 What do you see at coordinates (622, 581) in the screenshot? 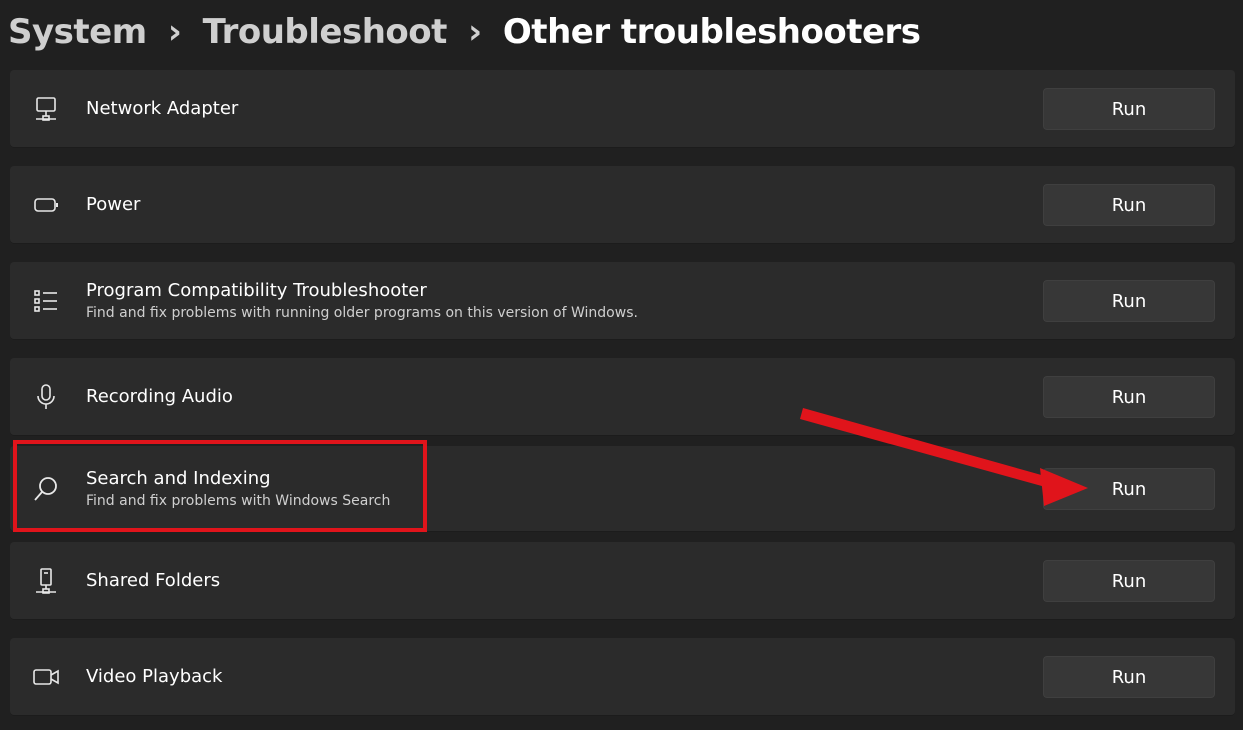
I see `troubleshooter-shared-folders: Shared Folders Run` at bounding box center [622, 581].